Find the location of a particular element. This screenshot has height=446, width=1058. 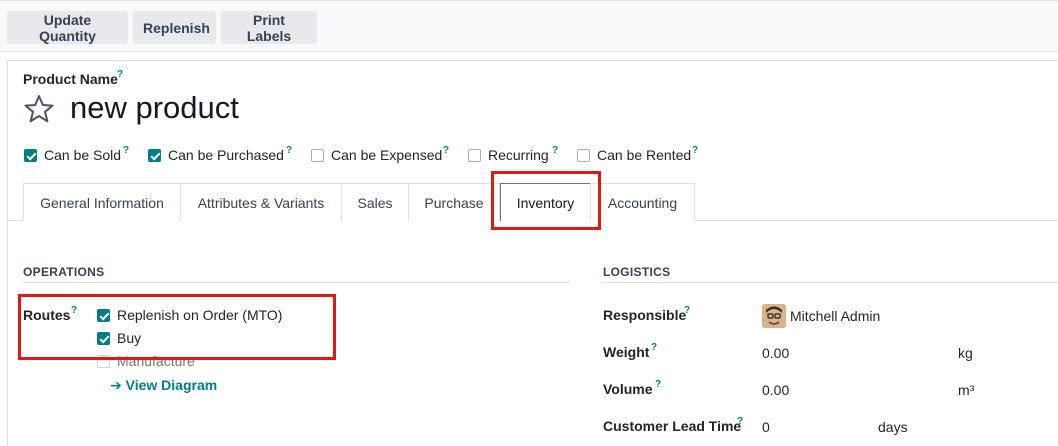

can-be-purchased-checkbox is located at coordinates (154, 155).